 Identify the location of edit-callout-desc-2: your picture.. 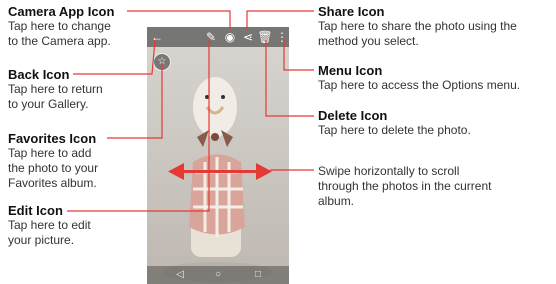
(41, 240).